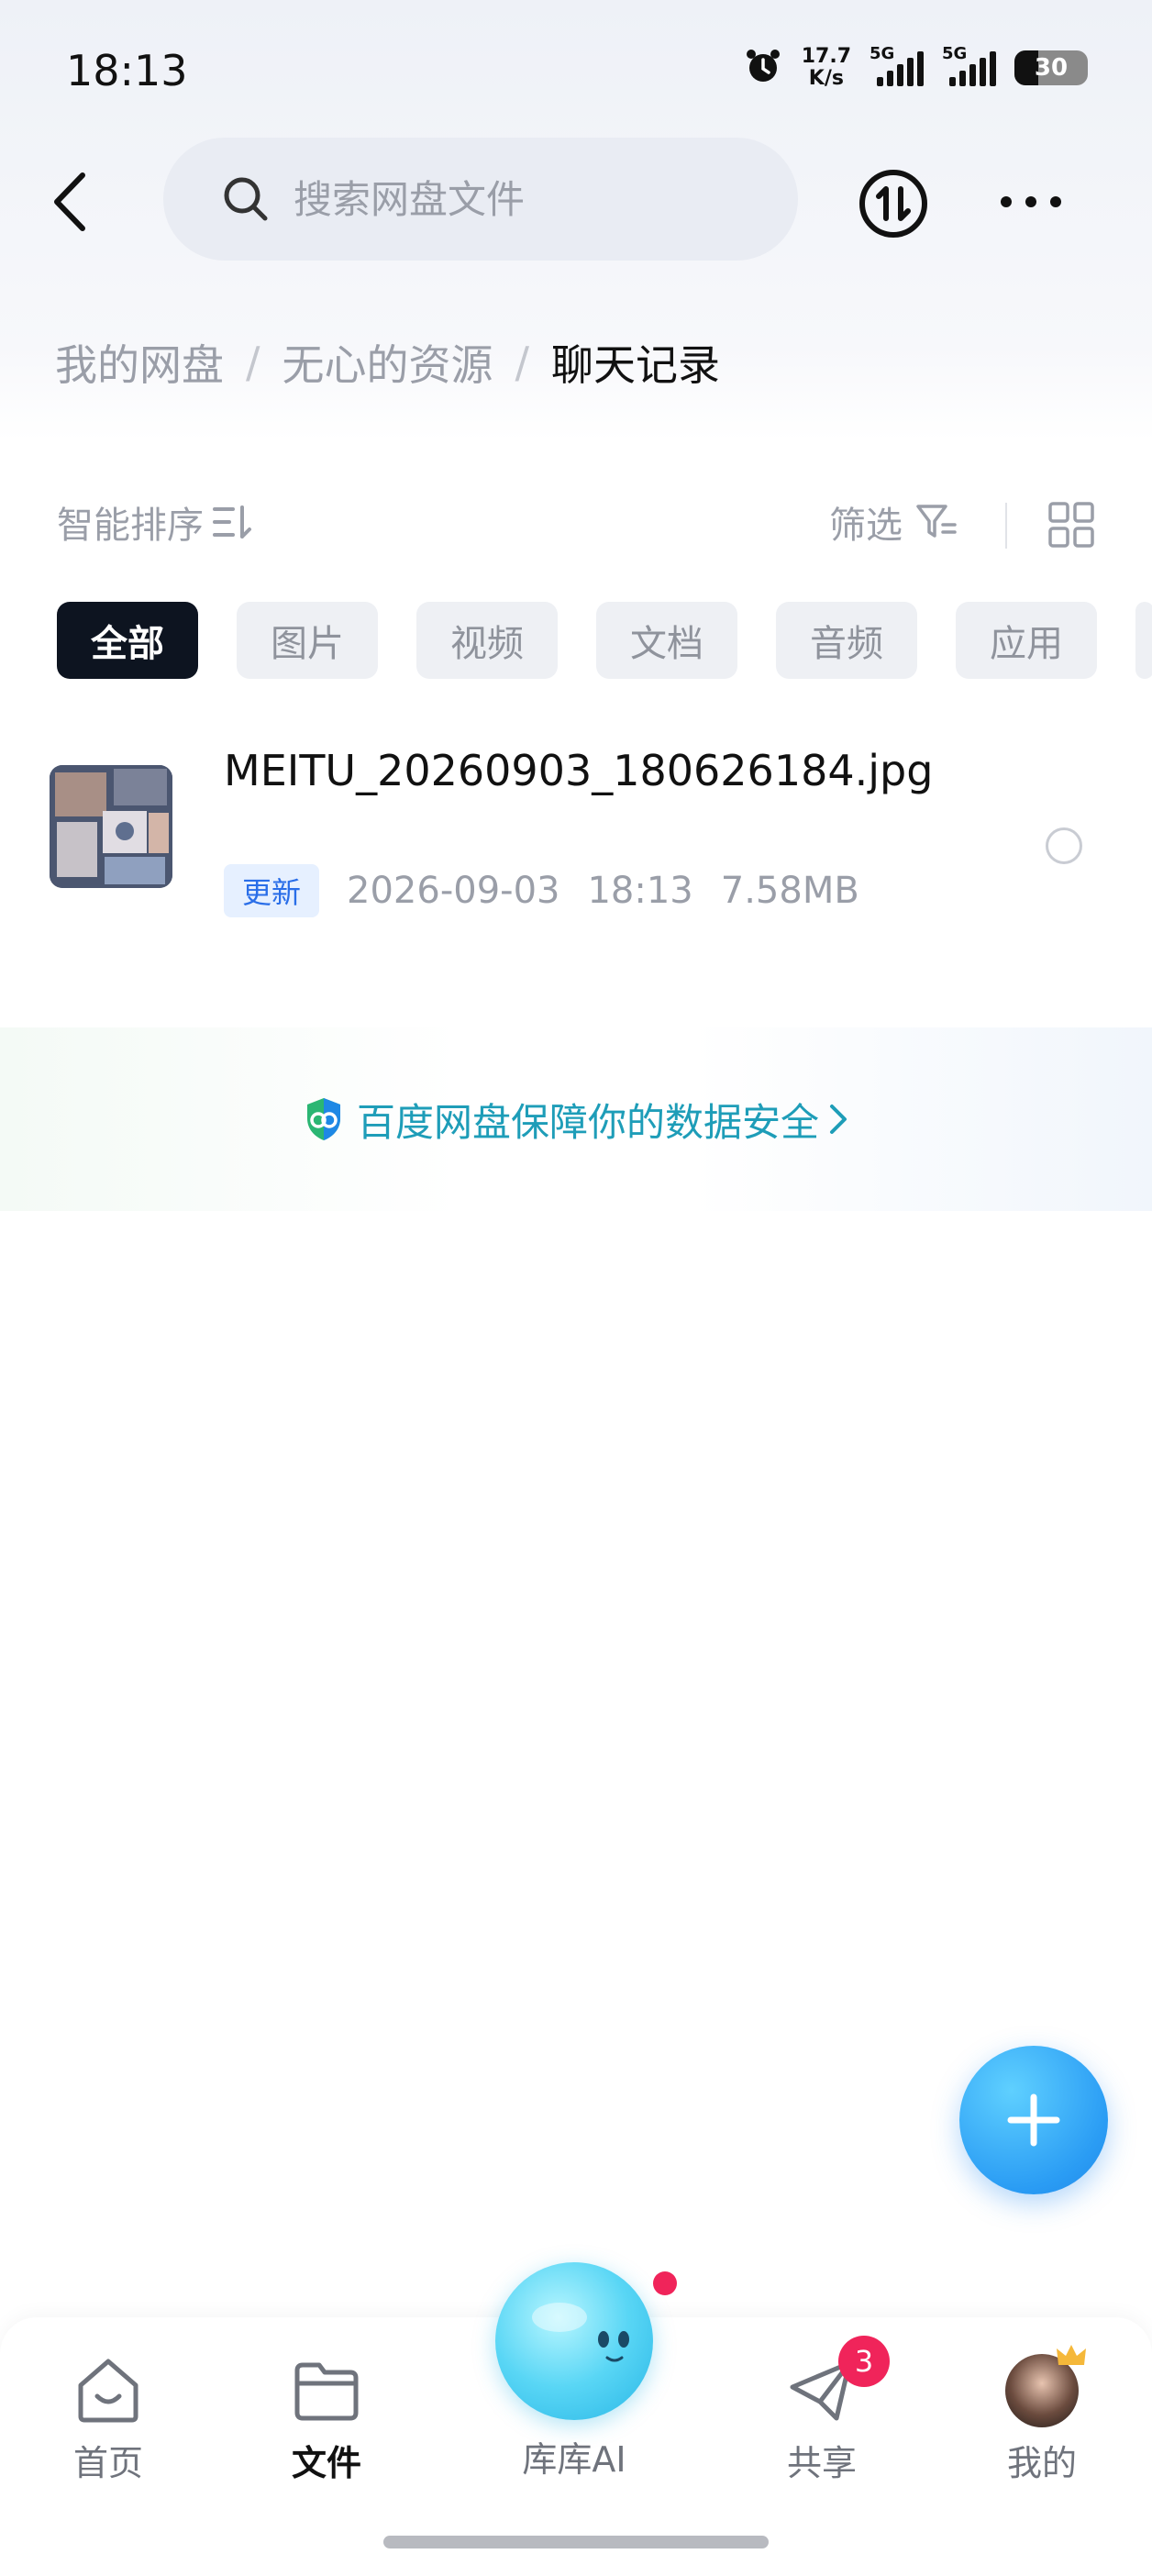 Image resolution: width=1152 pixels, height=2576 pixels. I want to click on file-meta: 更新 2026-09-03 18:13 7.58MB, so click(541, 890).